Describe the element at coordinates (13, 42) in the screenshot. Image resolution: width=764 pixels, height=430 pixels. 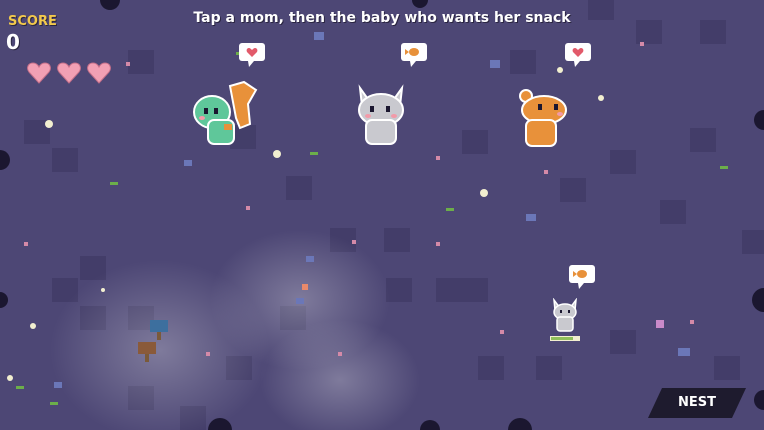
I see `score-value: 0` at that location.